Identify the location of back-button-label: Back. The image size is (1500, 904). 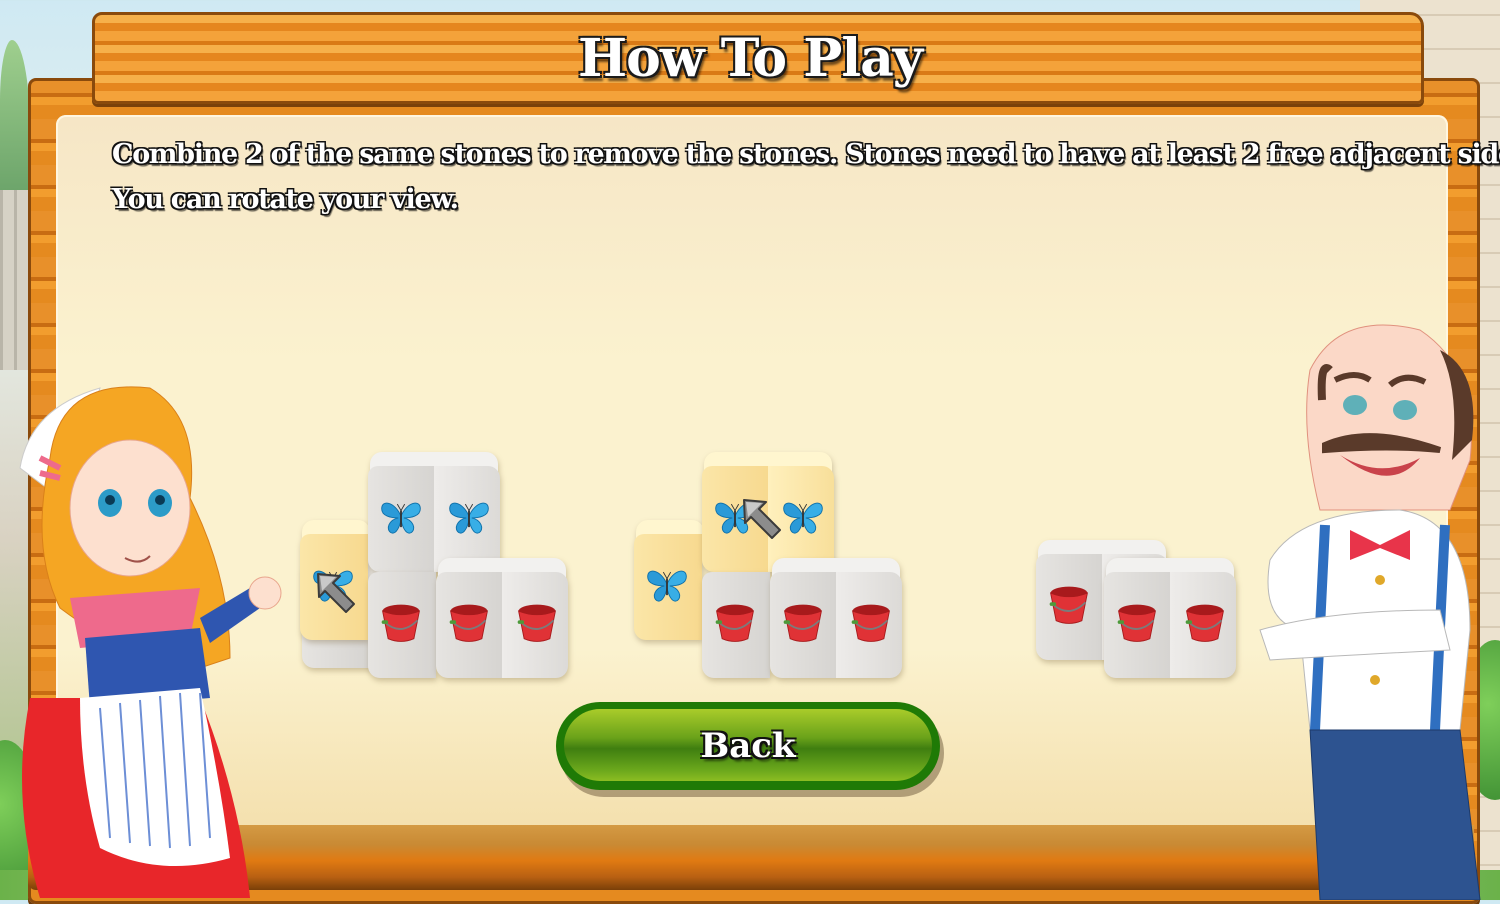
(748, 746).